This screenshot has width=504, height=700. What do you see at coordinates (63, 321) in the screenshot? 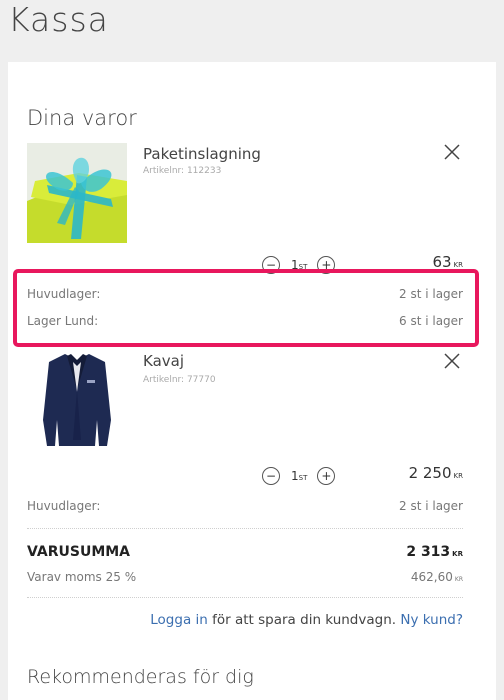
I see `stock-location: Lager Lund:` at bounding box center [63, 321].